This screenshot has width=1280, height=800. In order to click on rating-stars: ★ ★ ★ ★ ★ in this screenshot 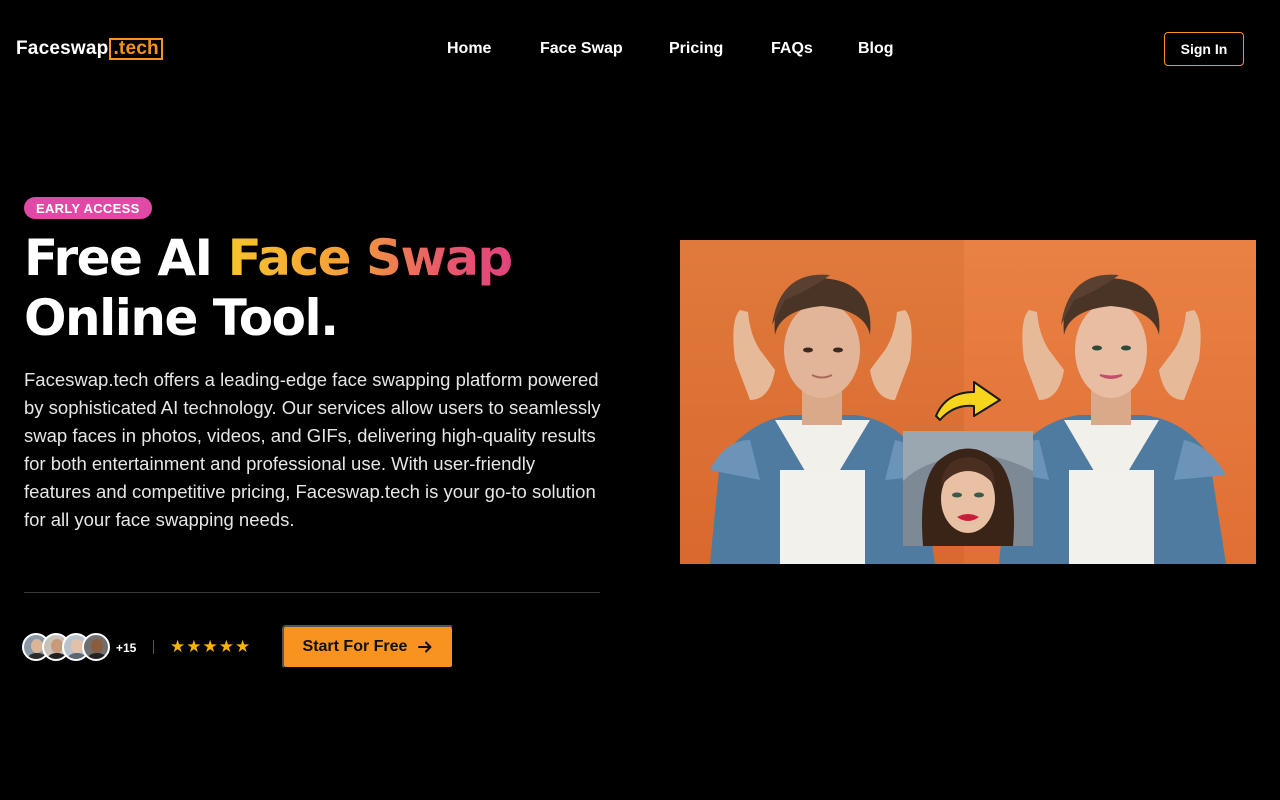, I will do `click(210, 647)`.